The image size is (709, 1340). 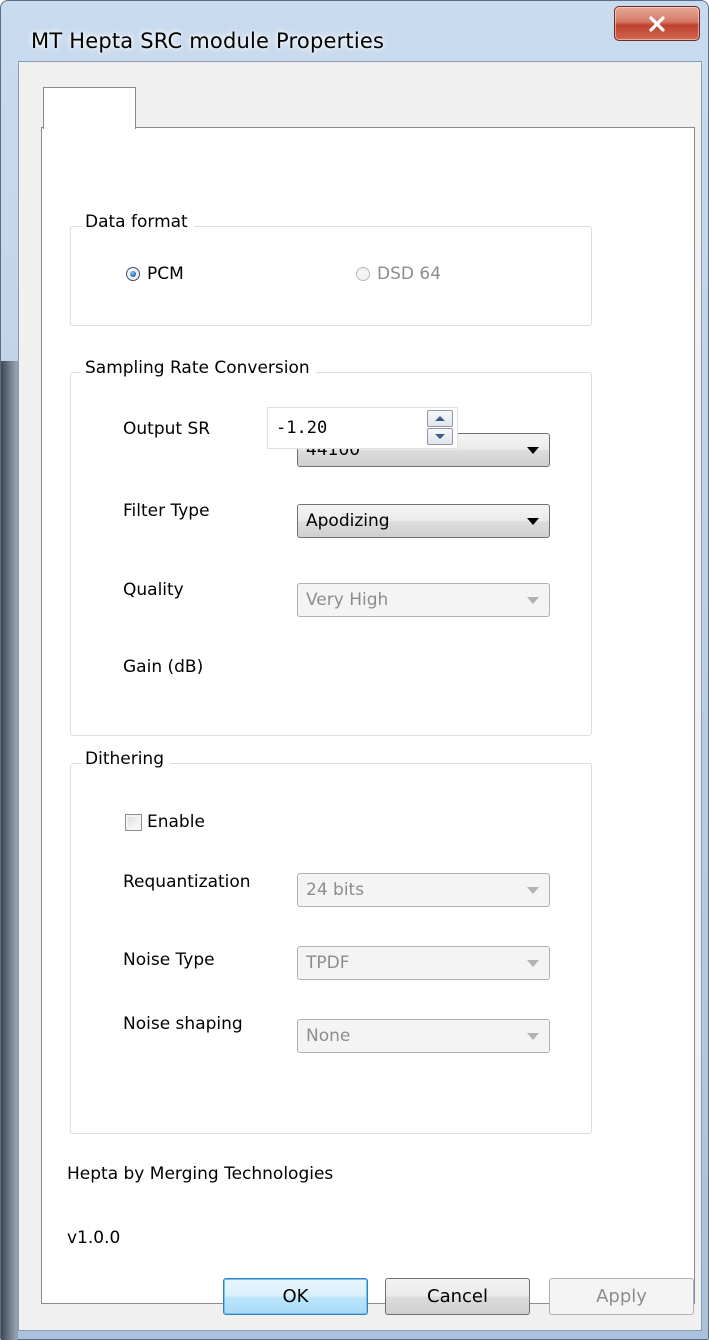 I want to click on filter-type-dropdown: Apodizing, so click(x=423, y=521).